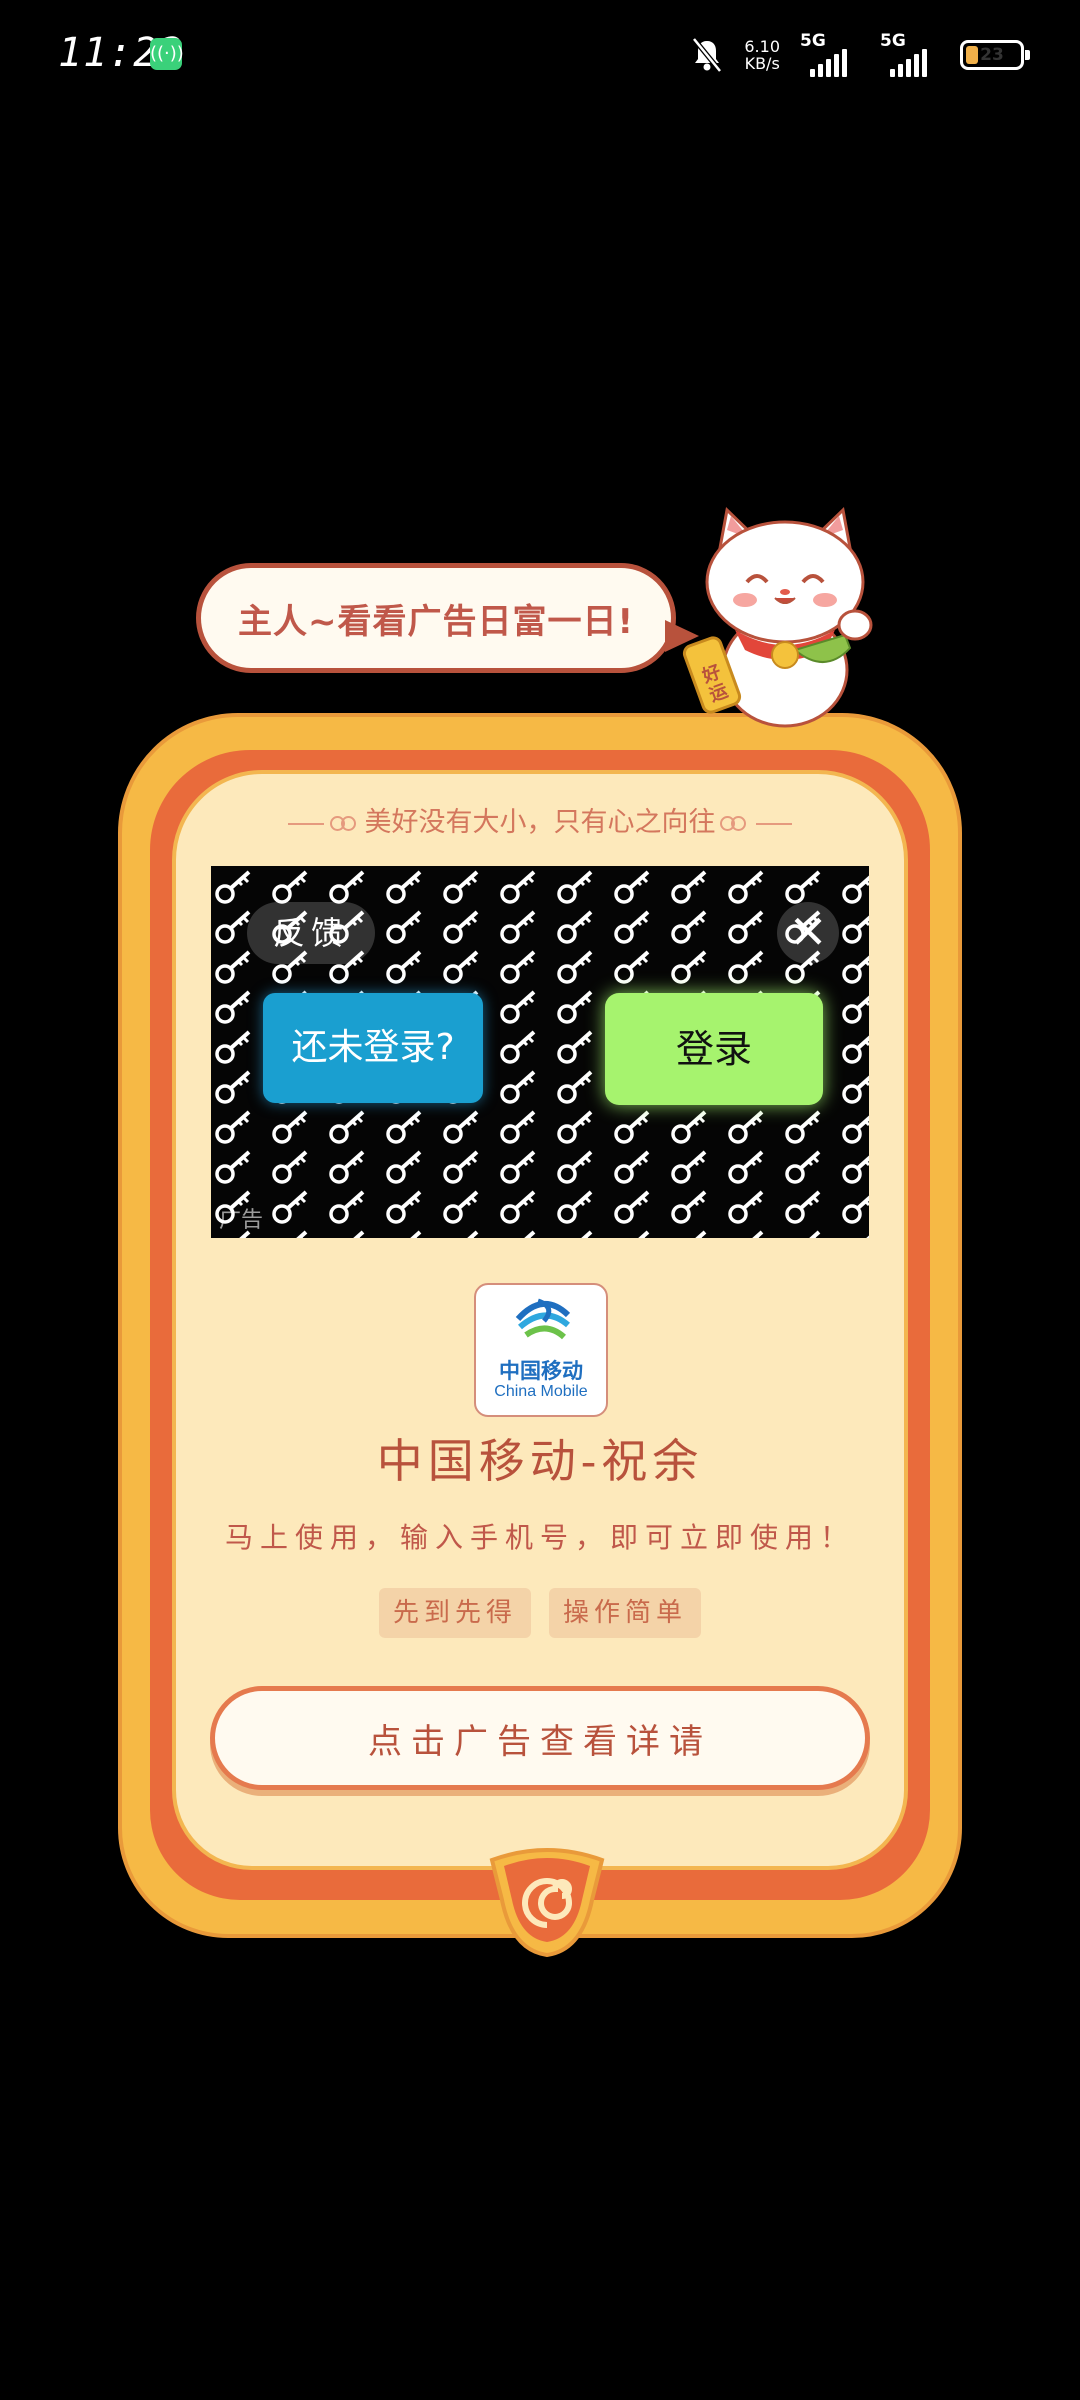  What do you see at coordinates (714, 1049) in the screenshot?
I see `login-button: 登录` at bounding box center [714, 1049].